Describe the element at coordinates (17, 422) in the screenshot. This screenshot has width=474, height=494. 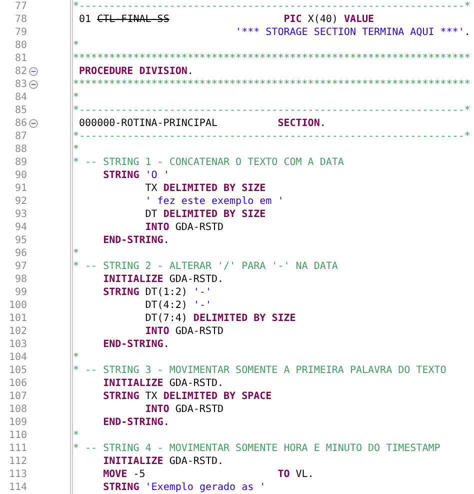
I see `line-number: 109` at that location.